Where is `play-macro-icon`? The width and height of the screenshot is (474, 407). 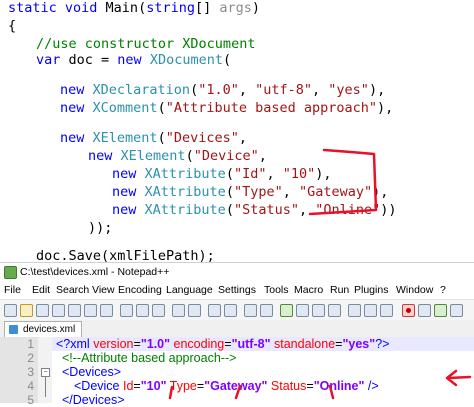
play-macro-icon is located at coordinates (440, 310).